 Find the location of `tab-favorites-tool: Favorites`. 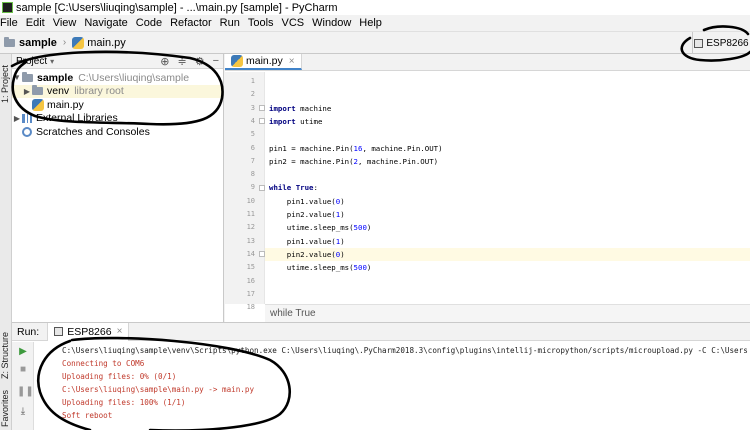

tab-favorites-tool: Favorites is located at coordinates (6, 408).